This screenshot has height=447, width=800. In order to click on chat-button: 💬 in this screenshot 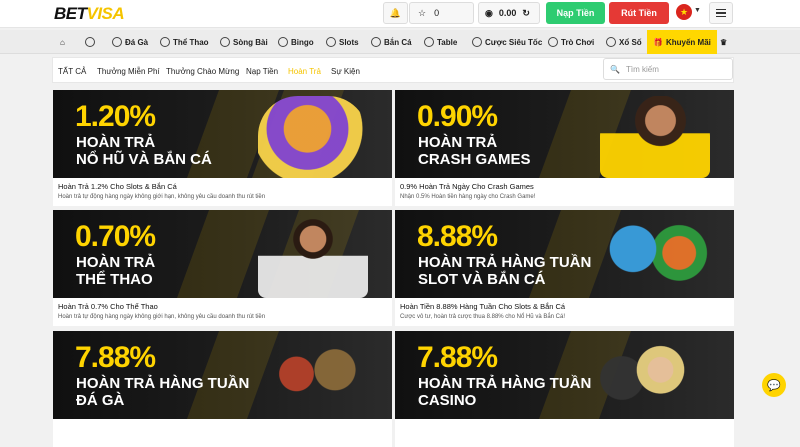, I will do `click(774, 385)`.